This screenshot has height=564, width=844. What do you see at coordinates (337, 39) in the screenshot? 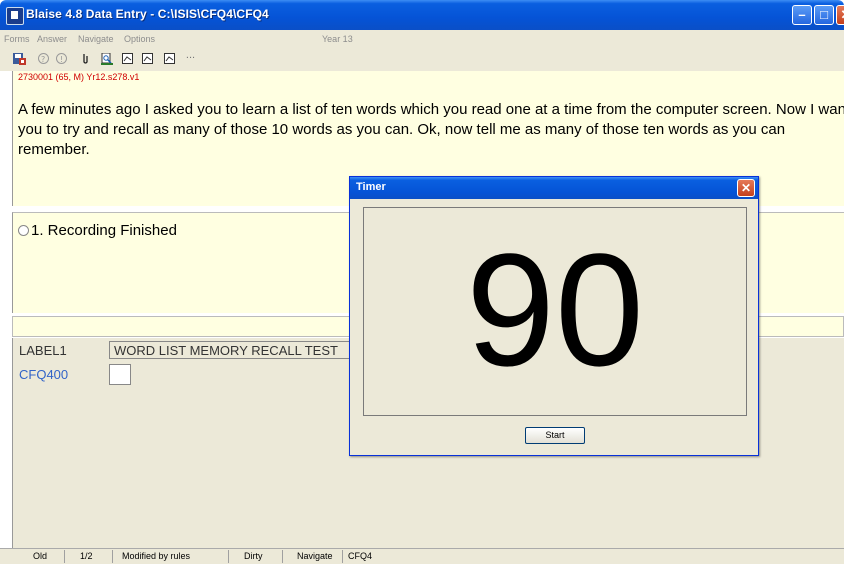
I see `year-label: Year 13` at bounding box center [337, 39].